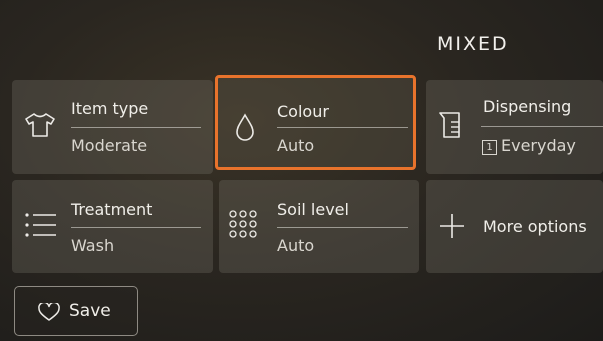 The height and width of the screenshot is (341, 603). What do you see at coordinates (41, 227) in the screenshot?
I see `list-icon` at bounding box center [41, 227].